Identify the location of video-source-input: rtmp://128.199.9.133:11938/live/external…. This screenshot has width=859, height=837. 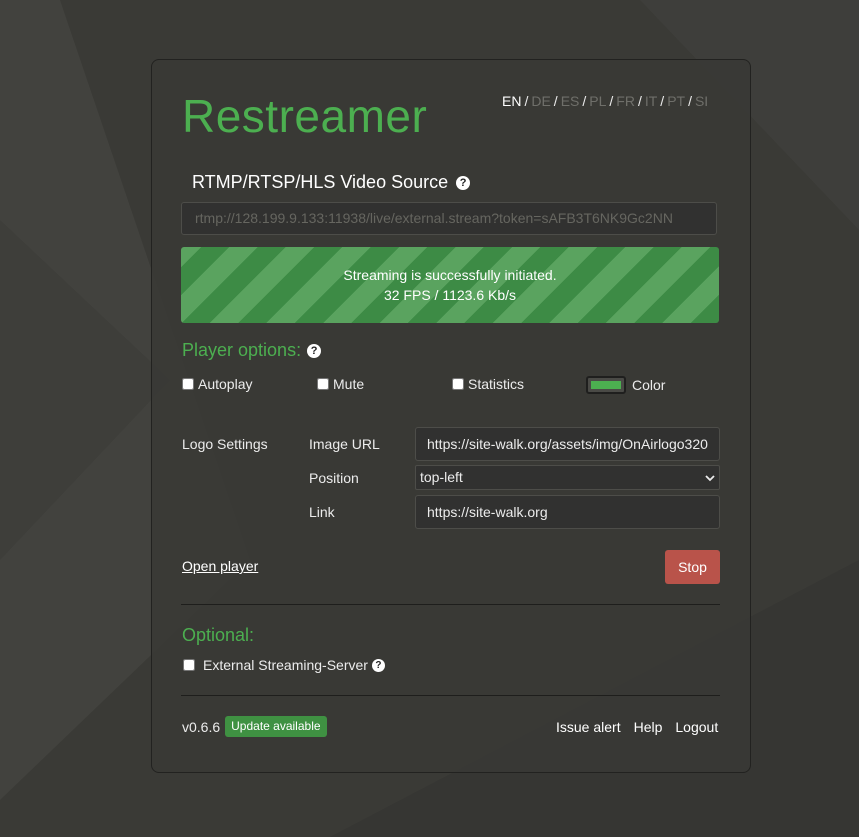
(449, 218).